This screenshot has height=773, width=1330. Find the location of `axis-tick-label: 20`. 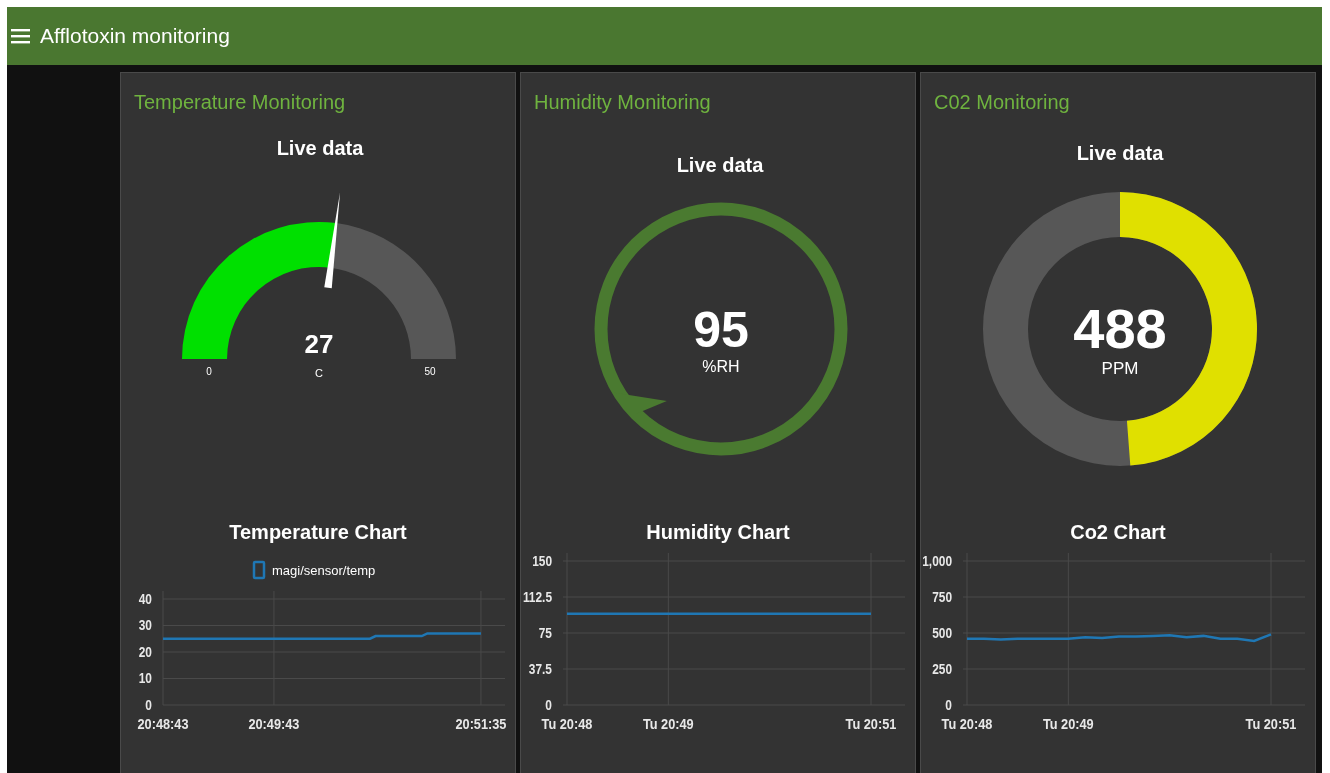

axis-tick-label: 20 is located at coordinates (145, 652).